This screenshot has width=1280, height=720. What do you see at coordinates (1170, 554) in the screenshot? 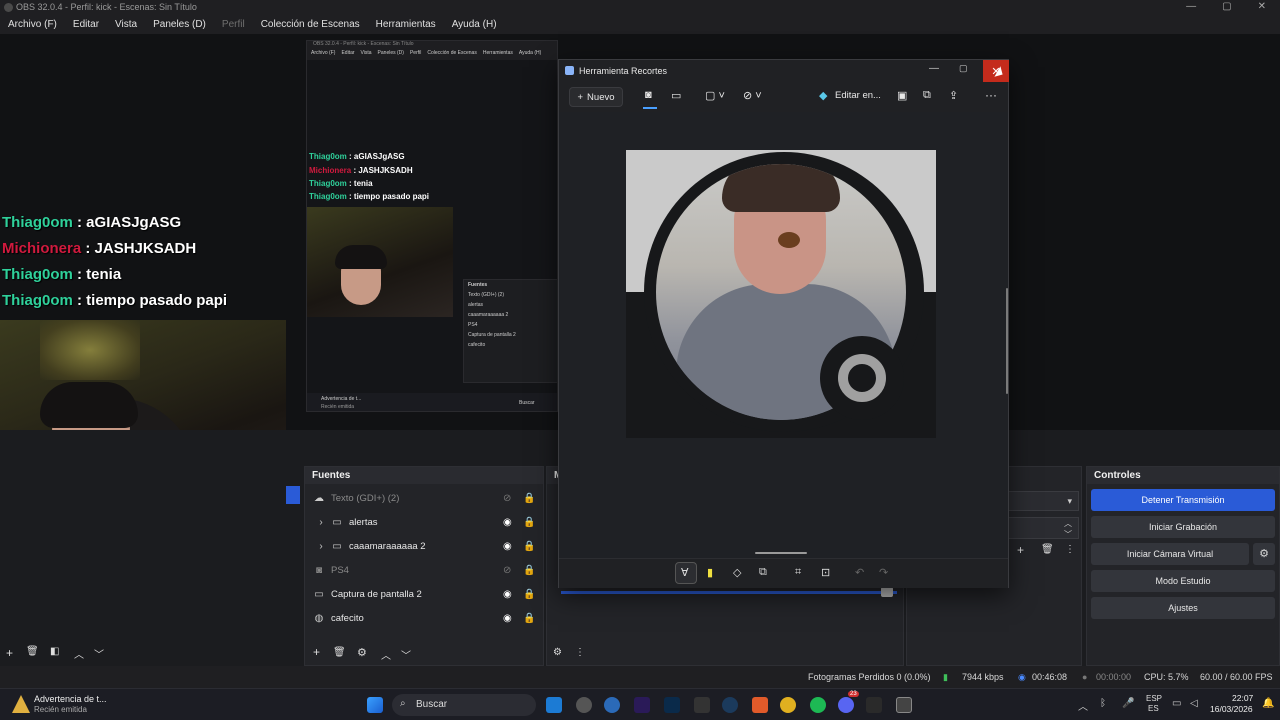
I see `start-virtual-cam-button: Iniciar Cámara Virtual` at bounding box center [1170, 554].